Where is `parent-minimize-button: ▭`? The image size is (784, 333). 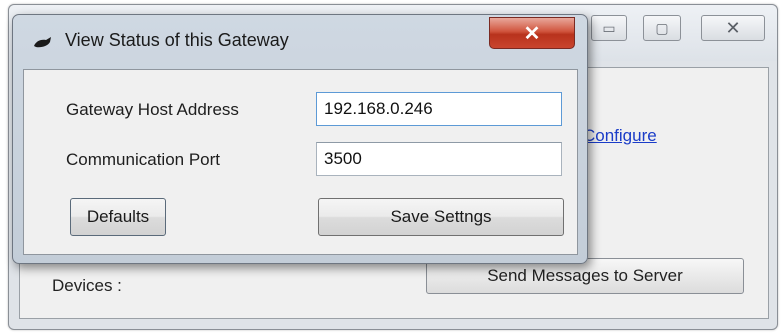
parent-minimize-button: ▭ is located at coordinates (609, 28).